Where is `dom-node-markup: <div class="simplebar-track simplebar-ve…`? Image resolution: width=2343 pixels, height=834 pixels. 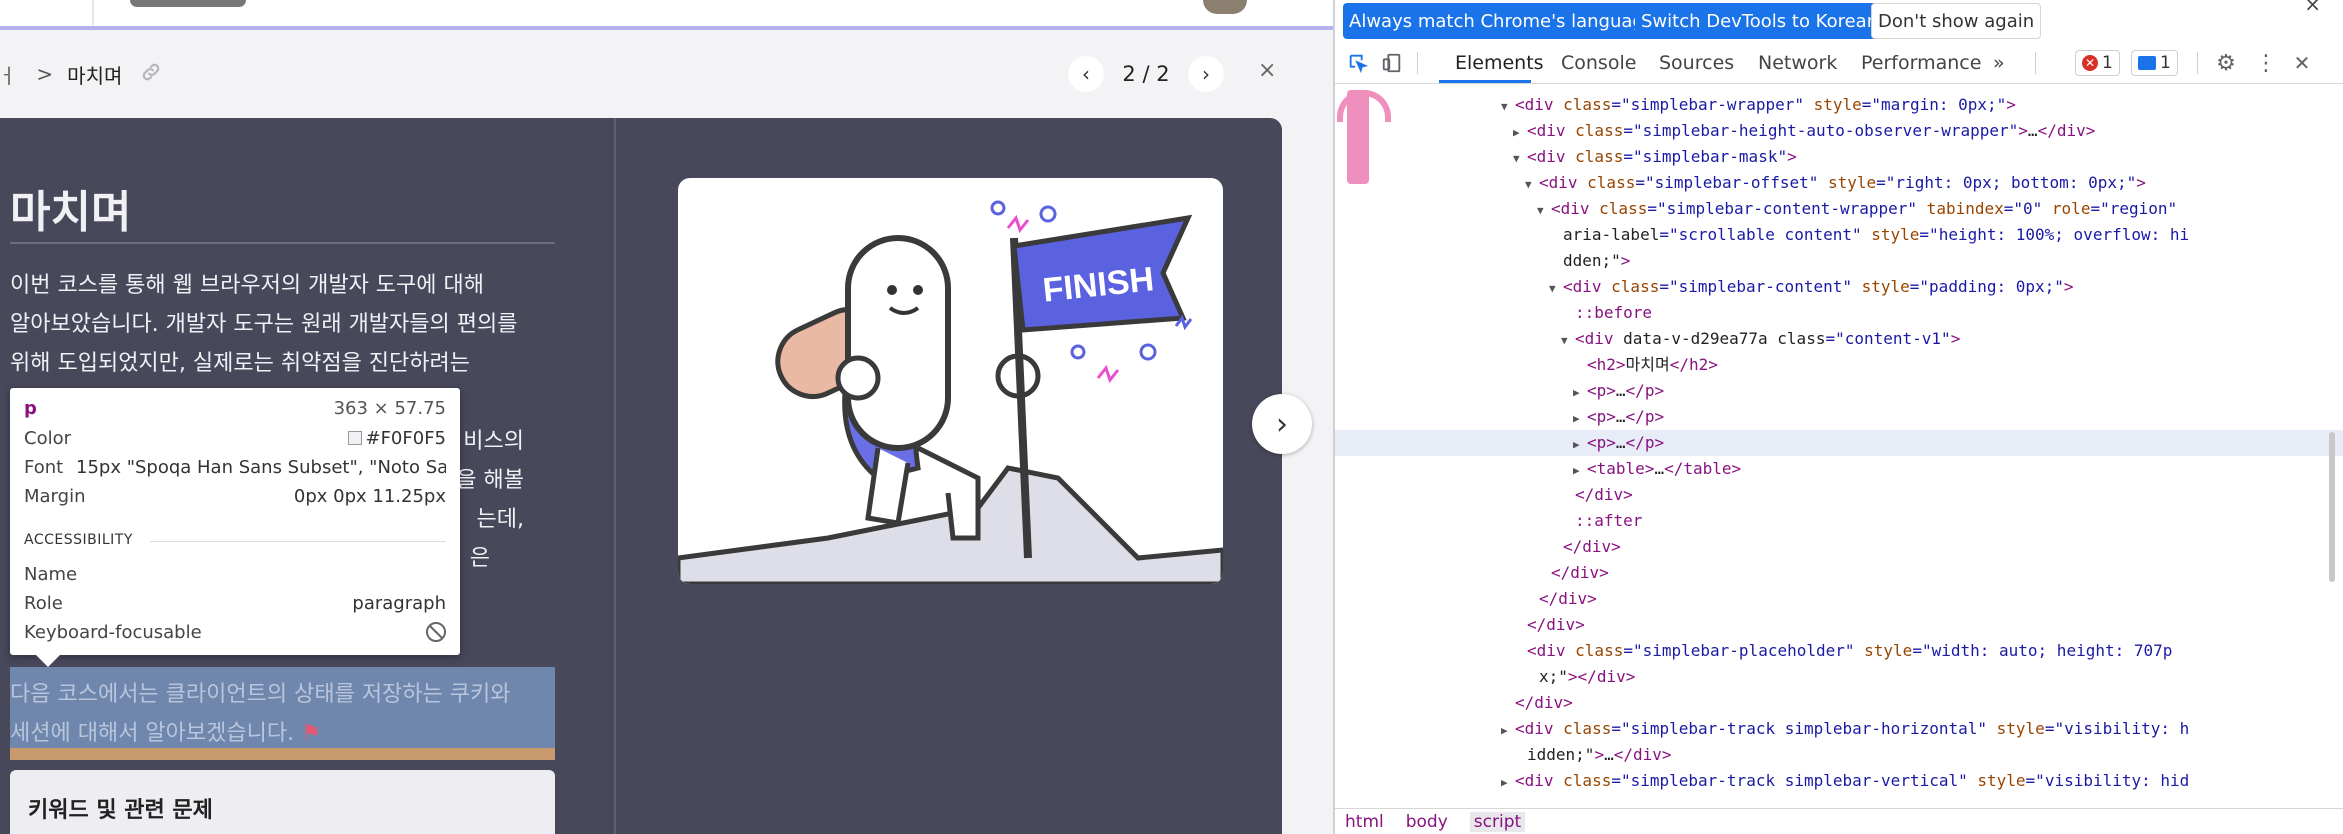
dom-node-markup: <div class="simplebar-track simplebar-ve… is located at coordinates (1852, 780).